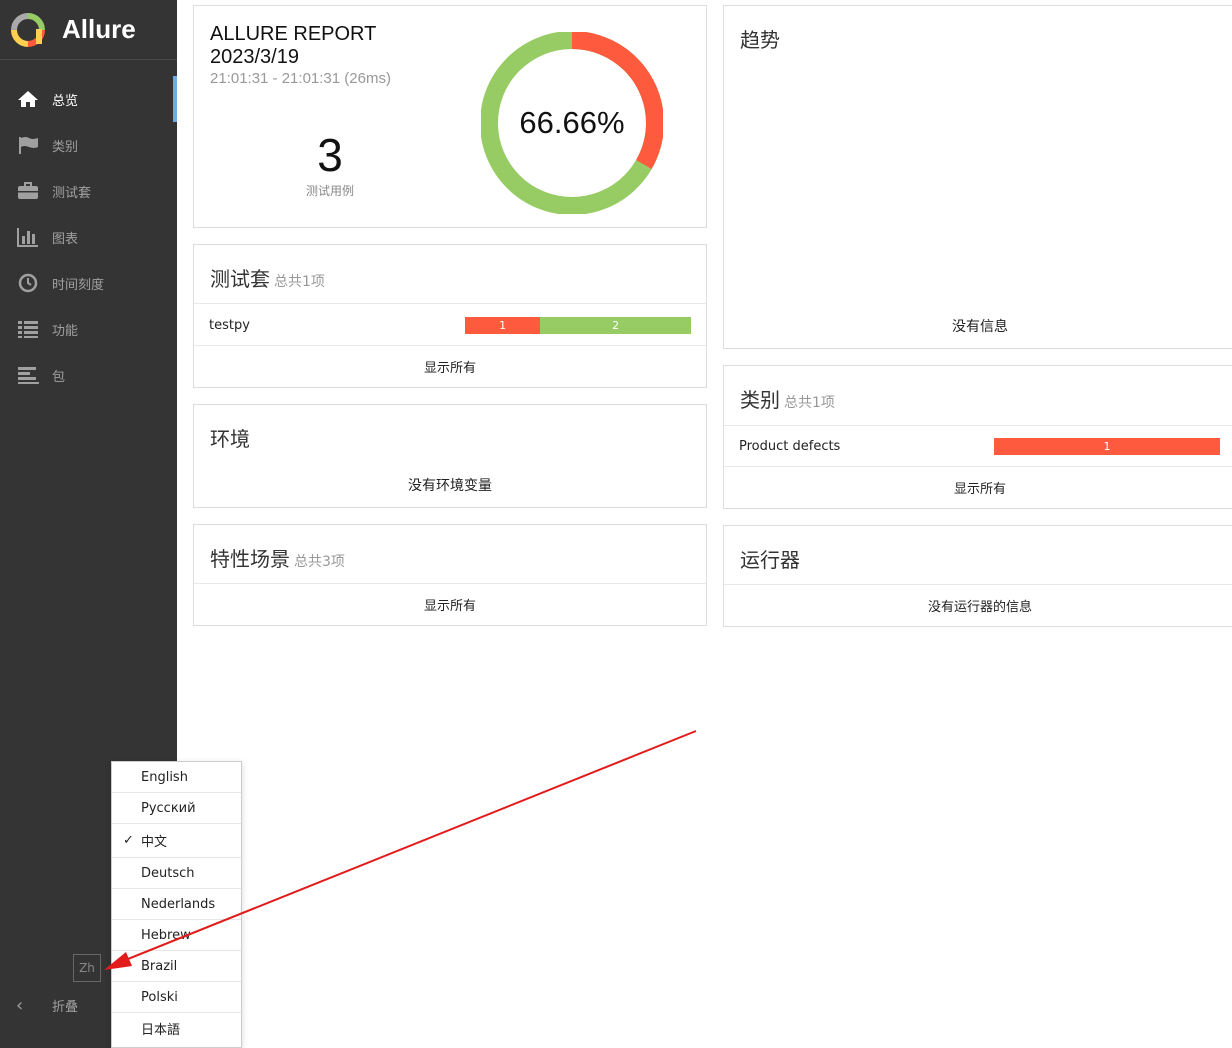 The image size is (1232, 1048). What do you see at coordinates (978, 487) in the screenshot?
I see `categories-show-all: 显示所有` at bounding box center [978, 487].